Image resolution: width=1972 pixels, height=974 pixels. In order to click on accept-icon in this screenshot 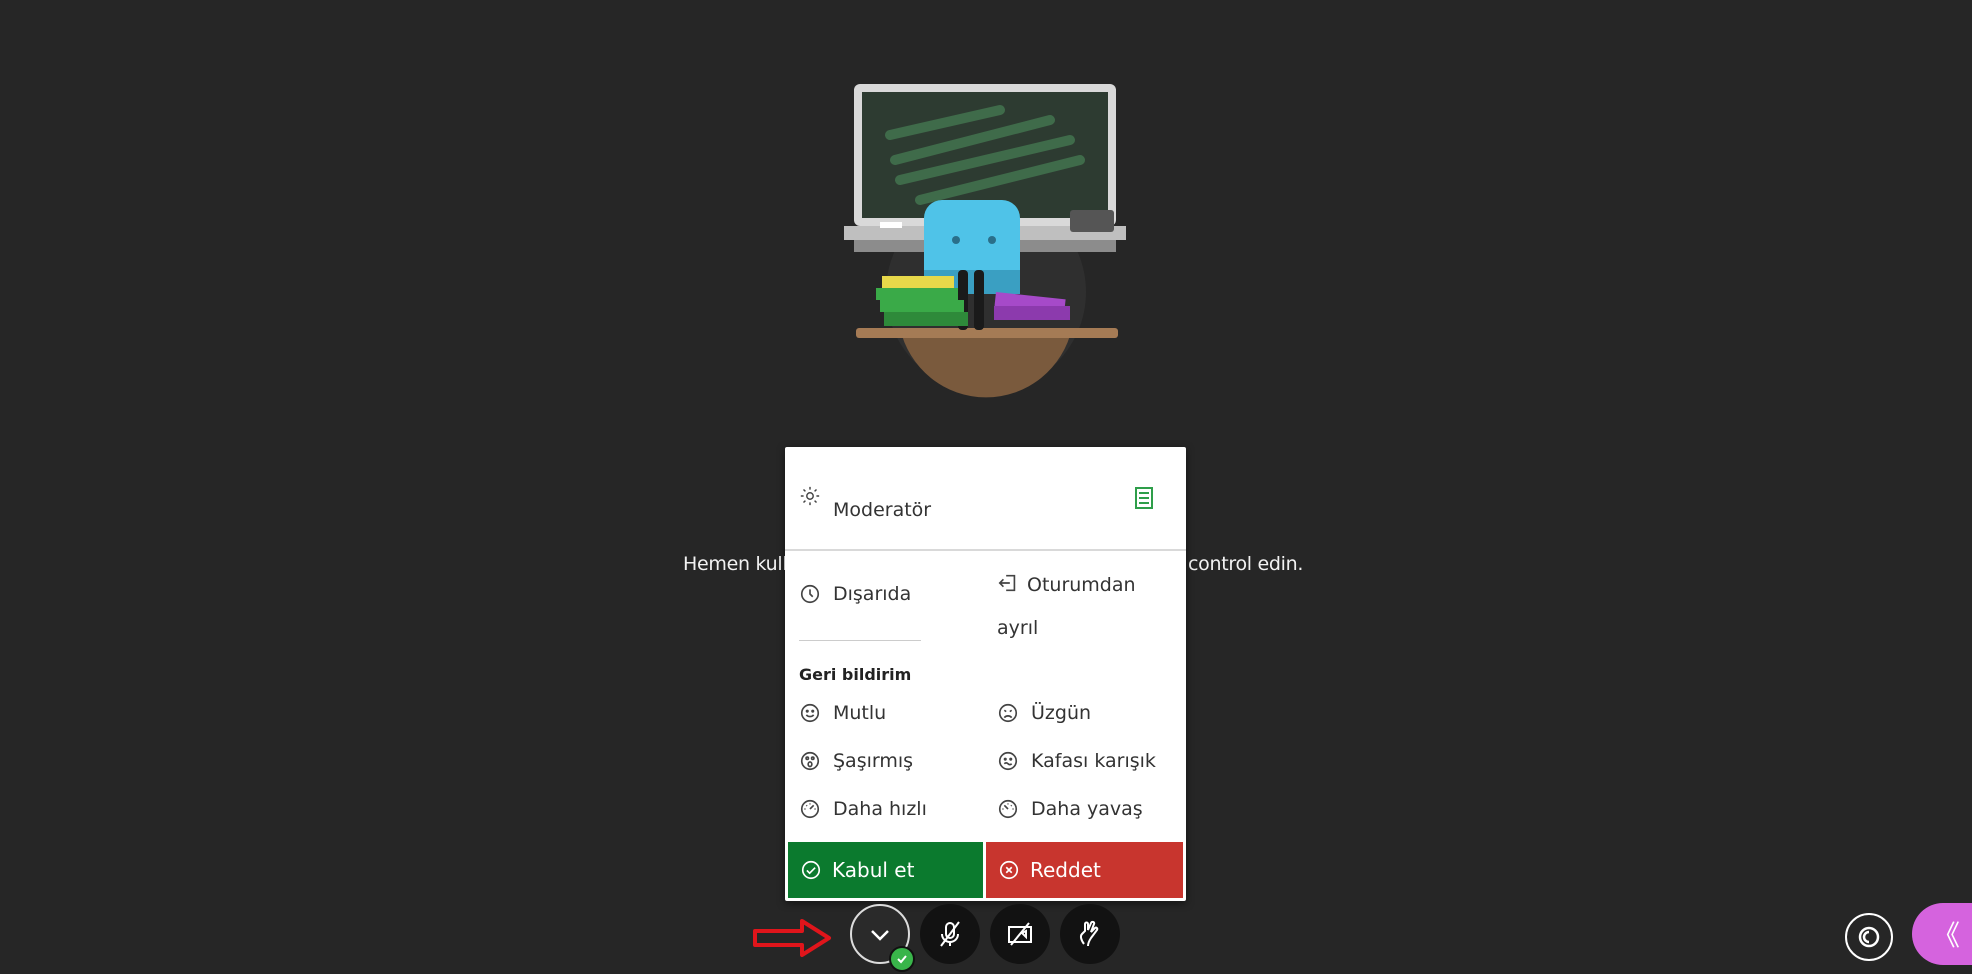, I will do `click(811, 870)`.